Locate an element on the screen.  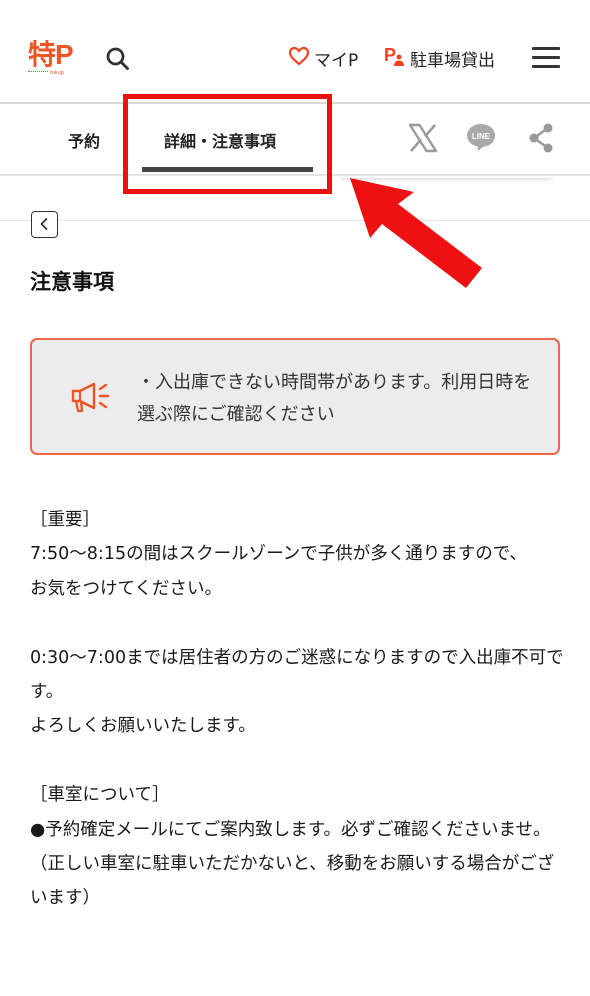
page-title: 注意事項 is located at coordinates (72, 282).